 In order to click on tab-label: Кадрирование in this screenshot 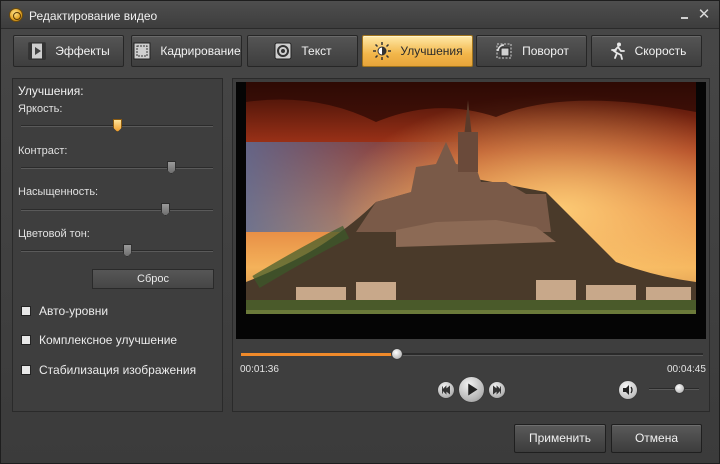, I will do `click(200, 51)`.